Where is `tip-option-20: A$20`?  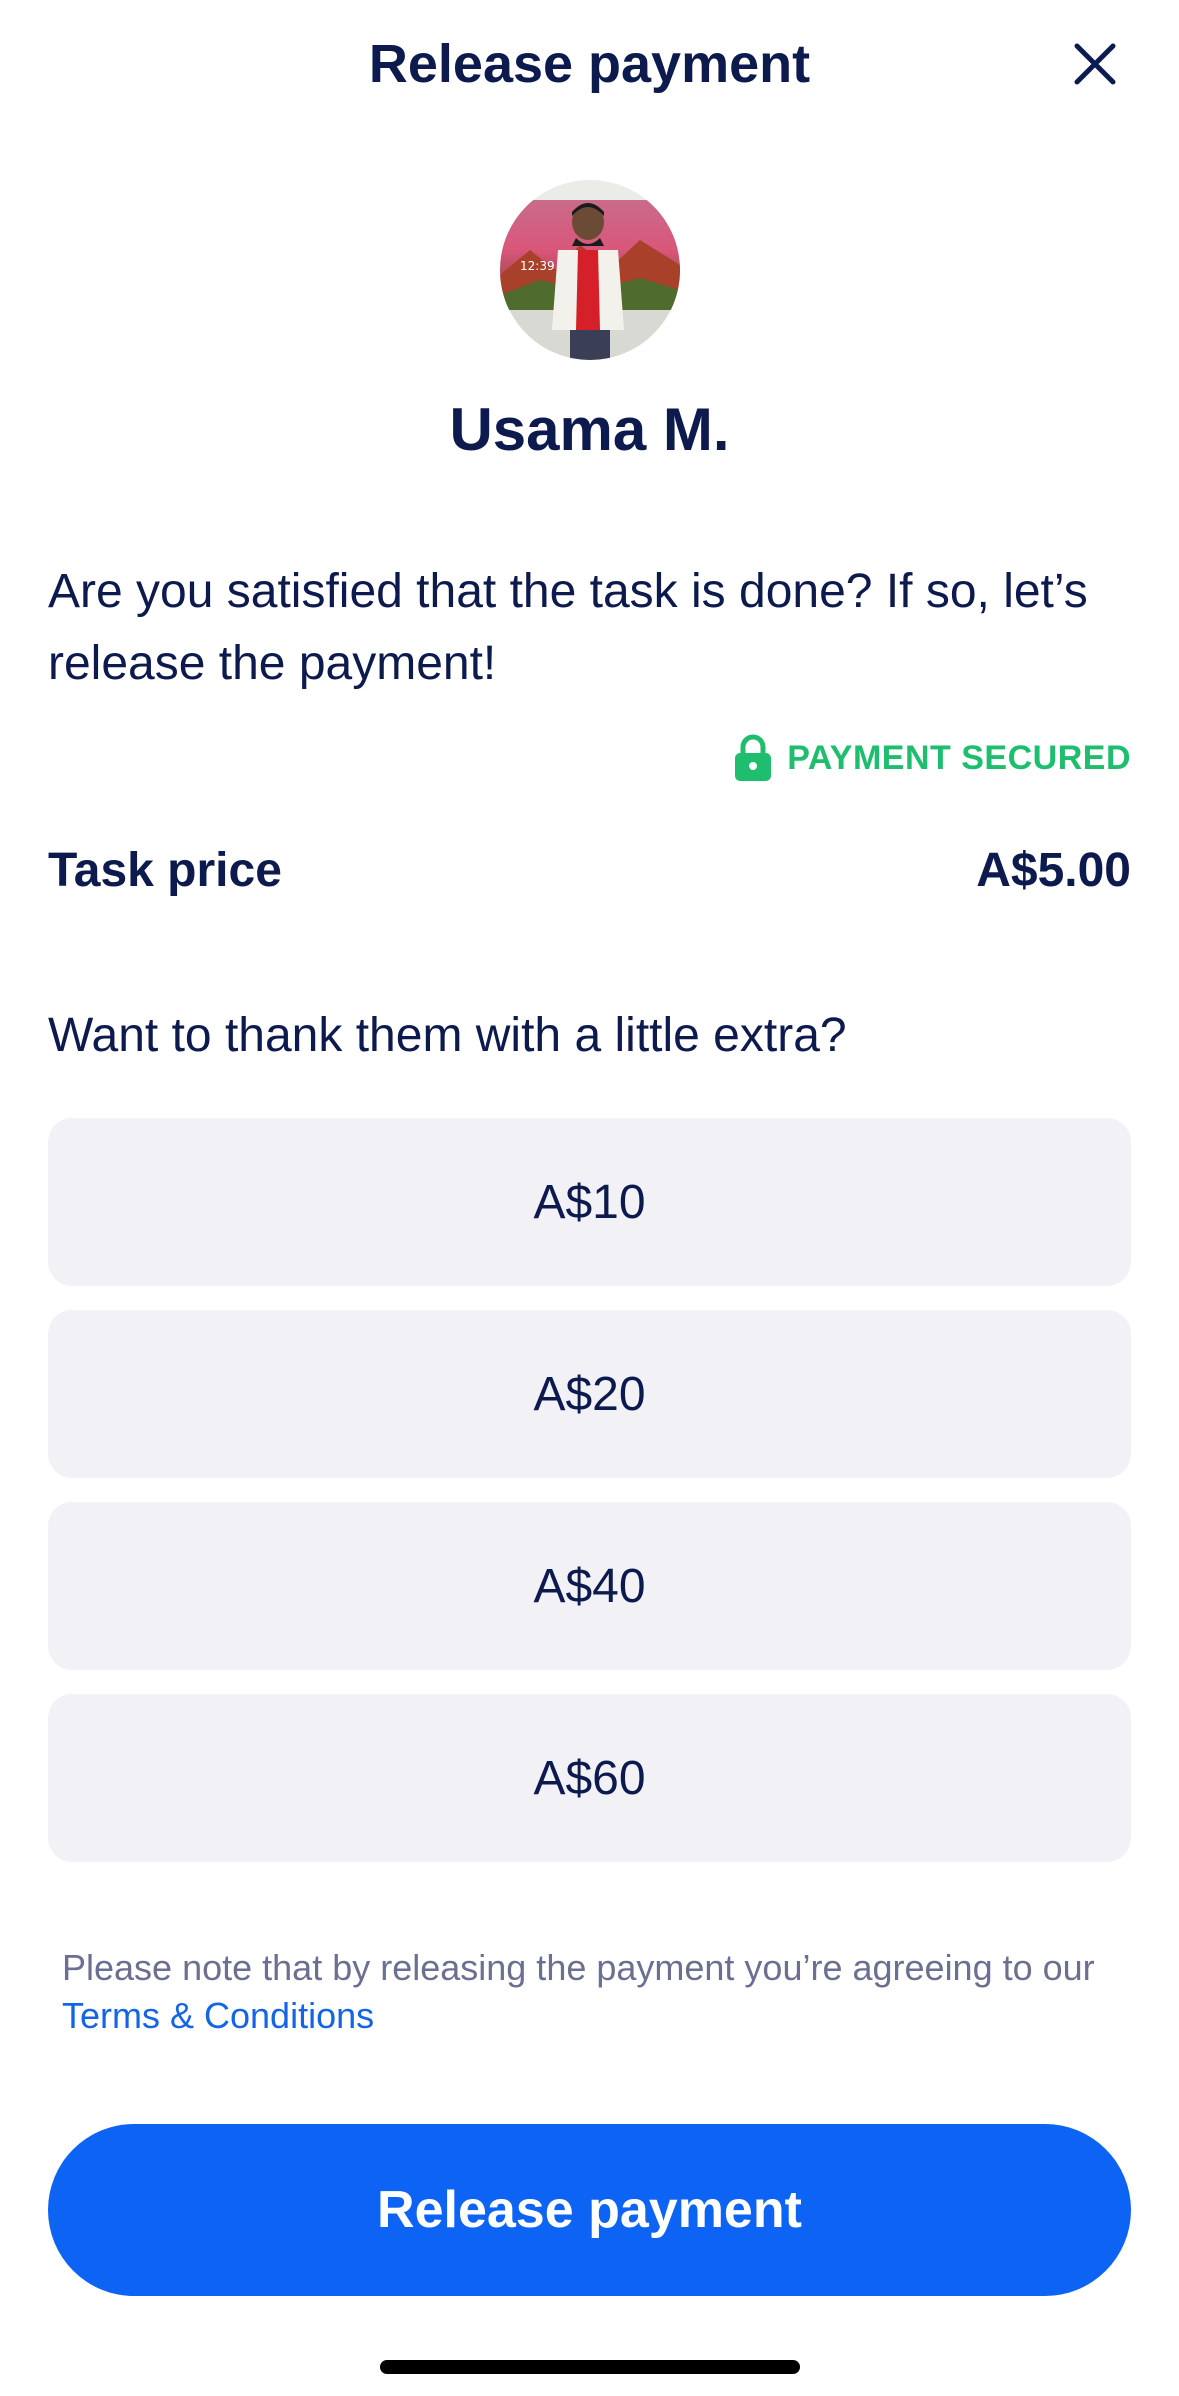
tip-option-20: A$20 is located at coordinates (589, 1394).